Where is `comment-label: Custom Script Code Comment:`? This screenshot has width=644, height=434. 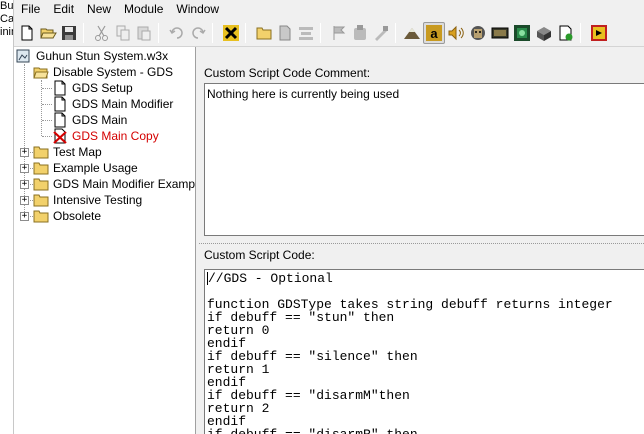
comment-label: Custom Script Code Comment: is located at coordinates (287, 73).